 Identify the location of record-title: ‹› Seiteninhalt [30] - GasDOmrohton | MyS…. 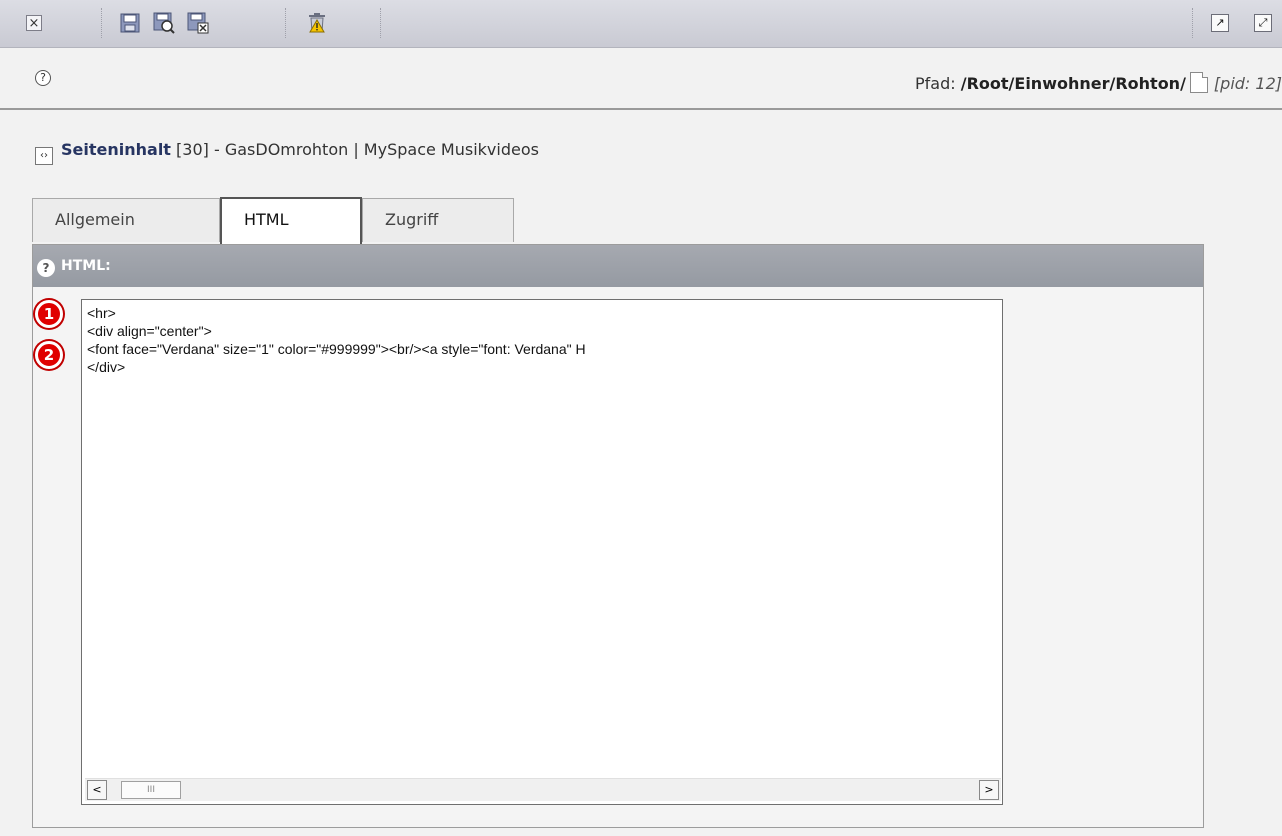
(287, 152).